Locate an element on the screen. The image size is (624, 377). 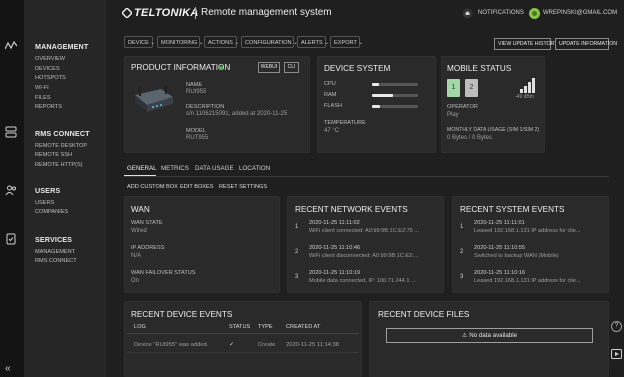
sidebar-item-remote-http: REMOTE HTTP(S) is located at coordinates (59, 165).